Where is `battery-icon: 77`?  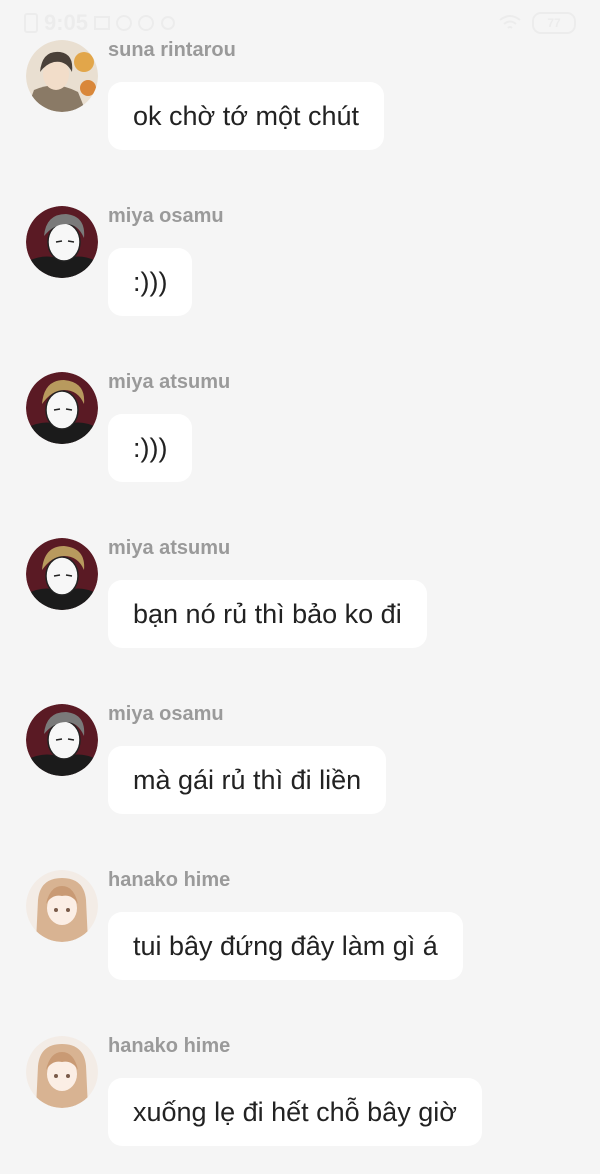
battery-icon: 77 is located at coordinates (554, 23).